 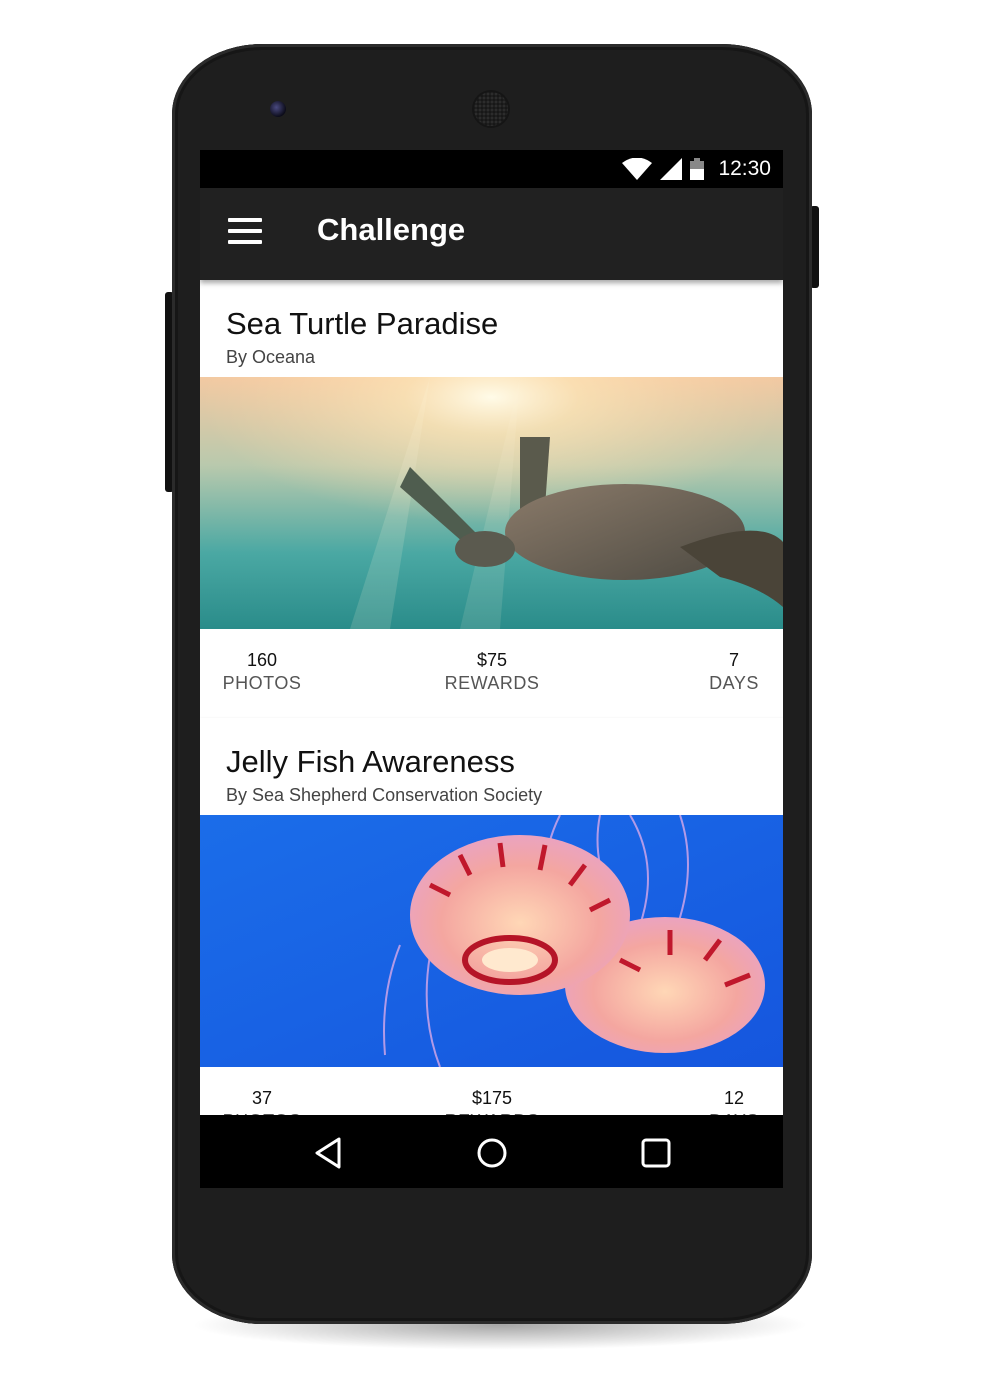 I want to click on home-icon, so click(x=492, y=1153).